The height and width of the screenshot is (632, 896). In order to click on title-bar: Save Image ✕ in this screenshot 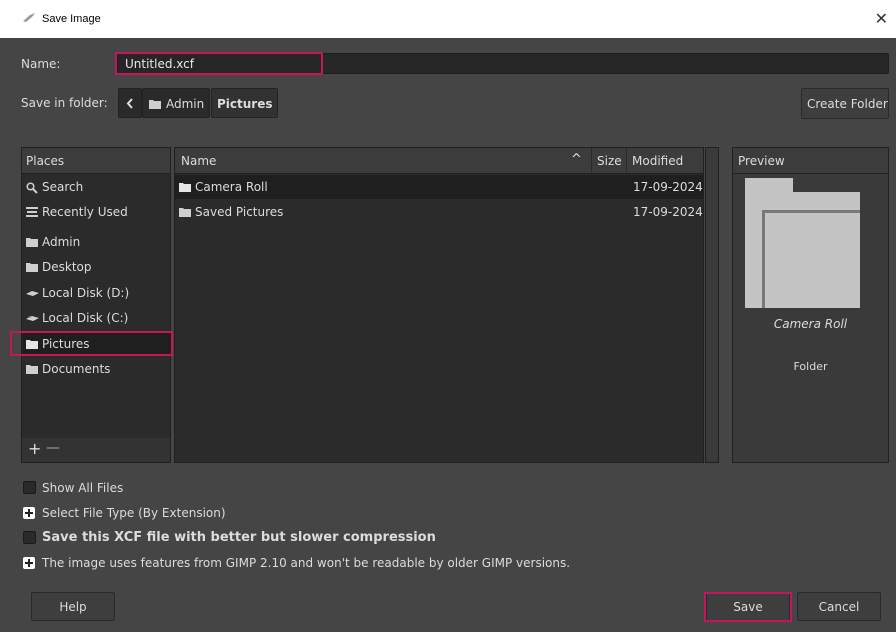, I will do `click(448, 19)`.